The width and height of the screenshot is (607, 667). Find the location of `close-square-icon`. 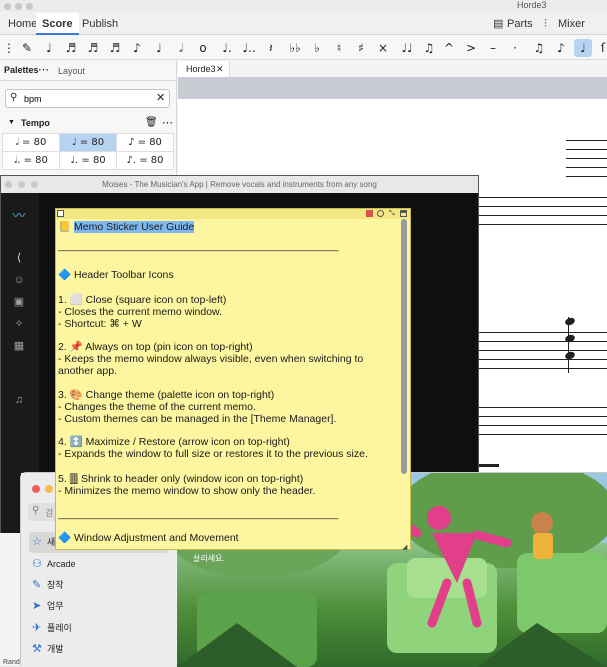

close-square-icon is located at coordinates (60, 213).